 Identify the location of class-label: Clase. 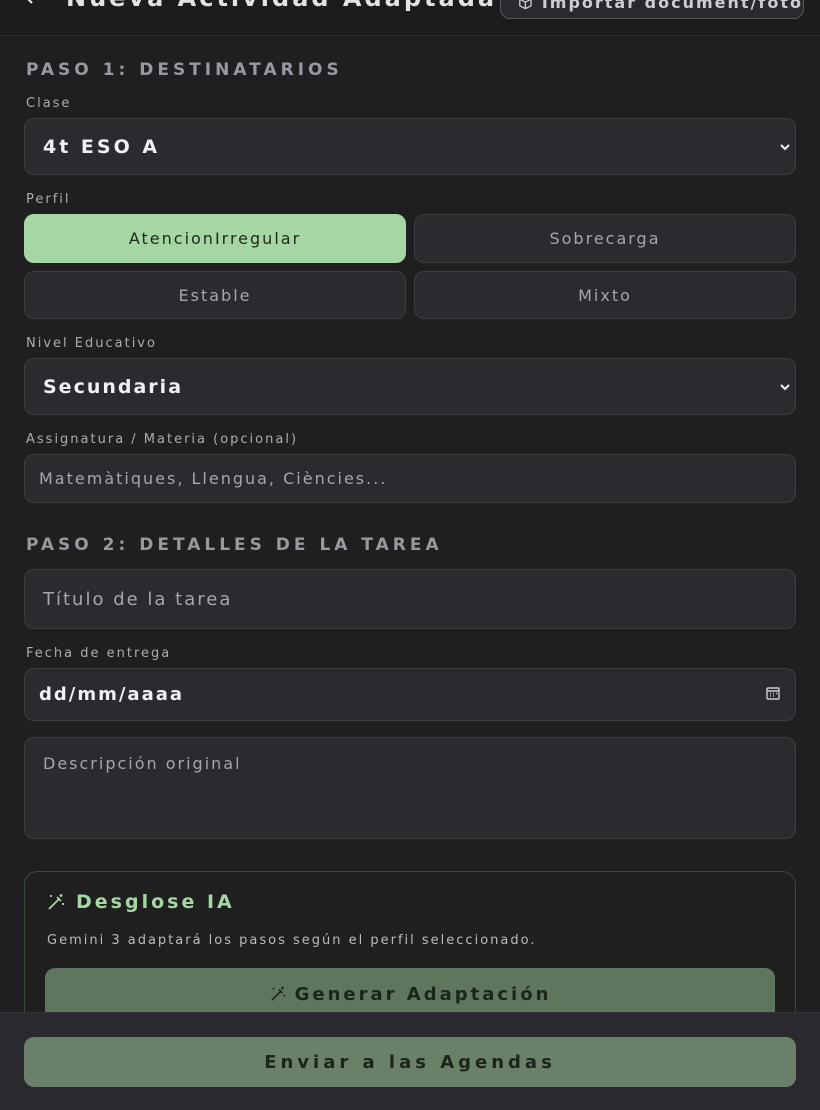
(49, 103).